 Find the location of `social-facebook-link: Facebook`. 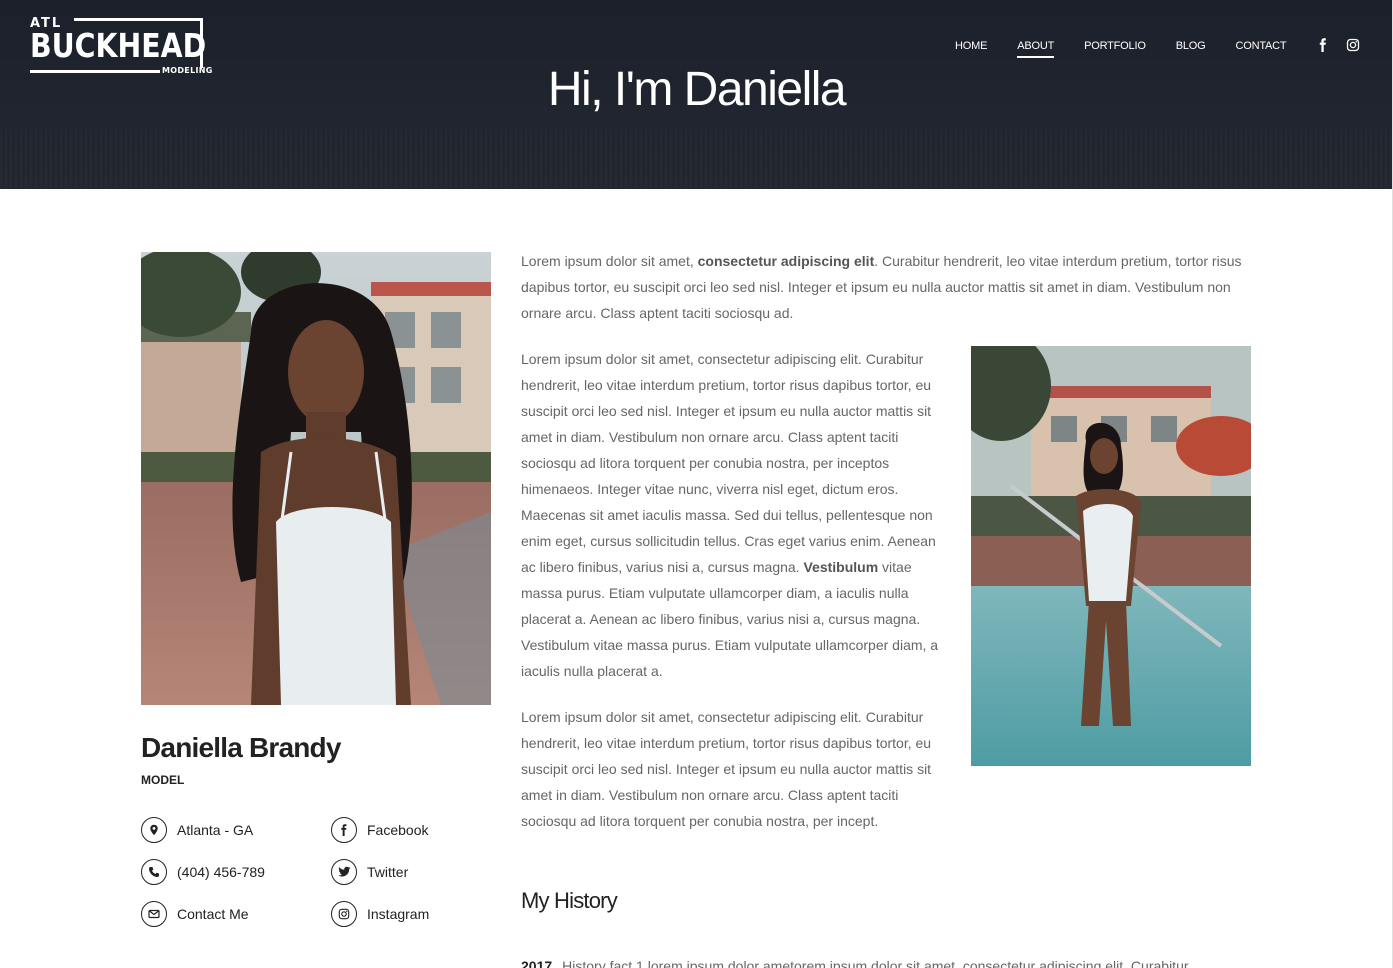

social-facebook-link: Facebook is located at coordinates (379, 830).